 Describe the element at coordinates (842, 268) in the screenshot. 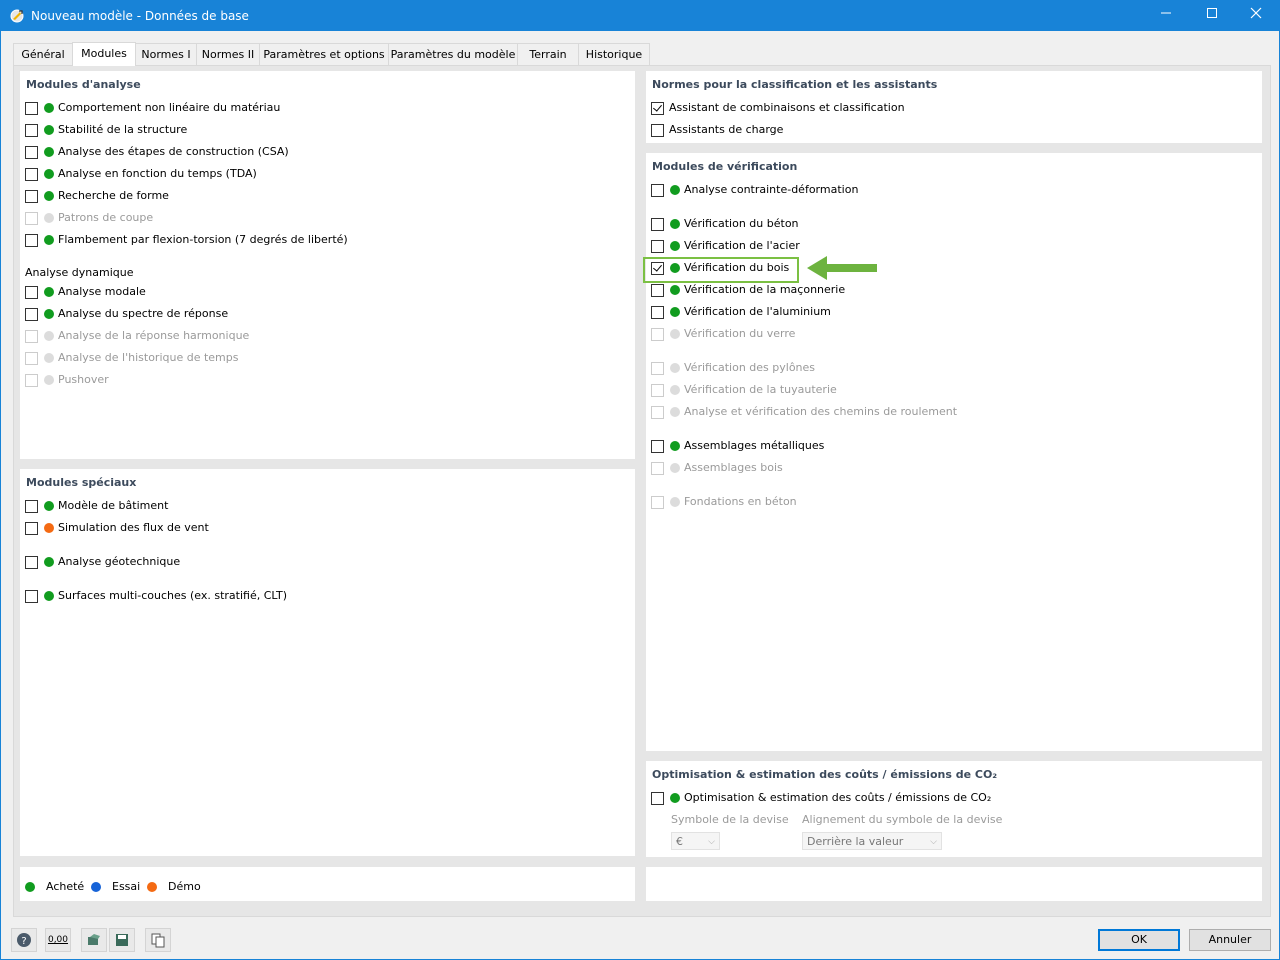

I see `arrow-left-icon` at that location.